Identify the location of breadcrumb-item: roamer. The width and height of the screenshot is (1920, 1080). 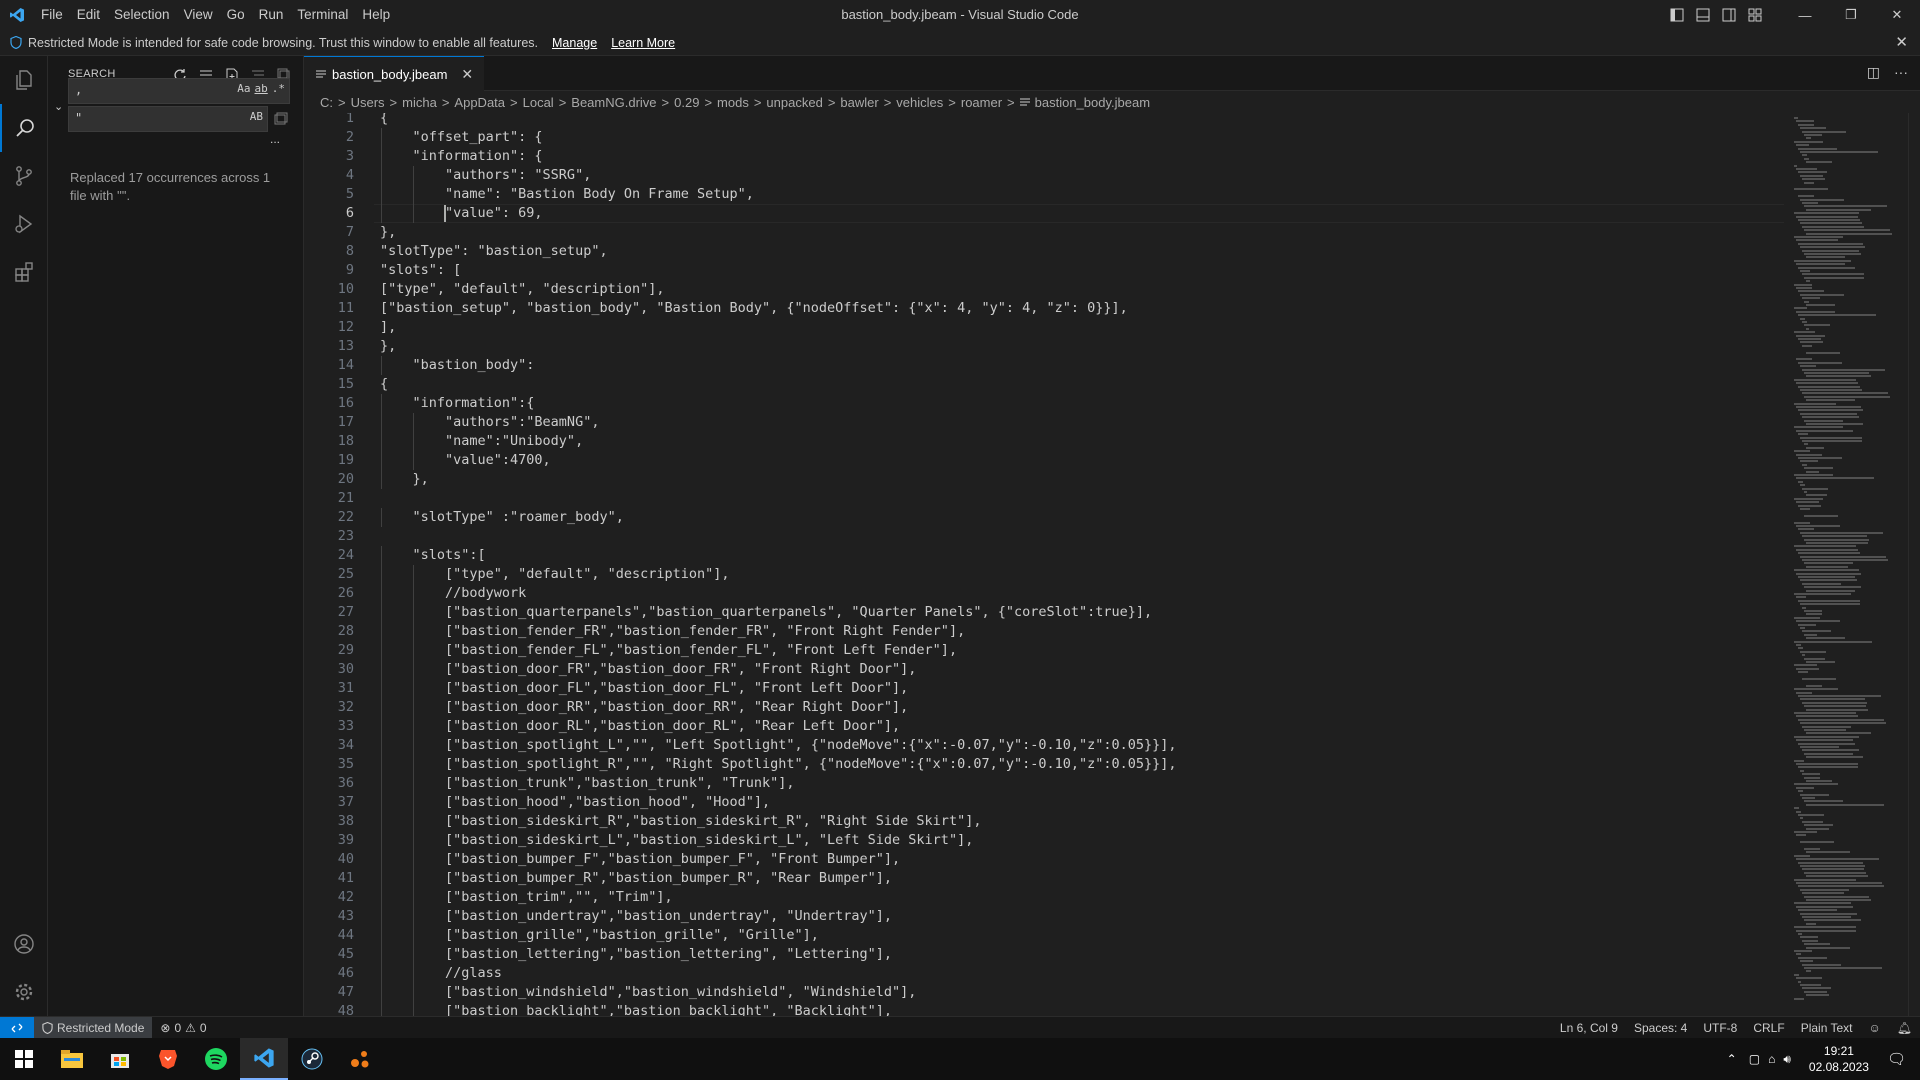
(981, 102).